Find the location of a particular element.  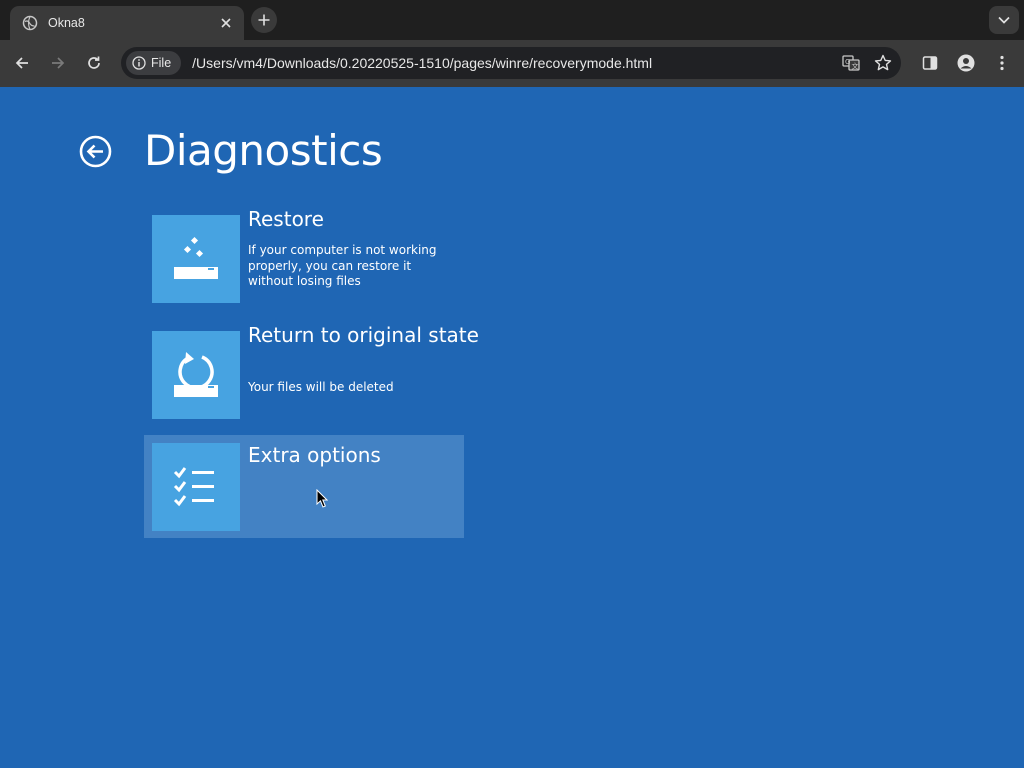

svg-text: G is located at coordinates (847, 62).